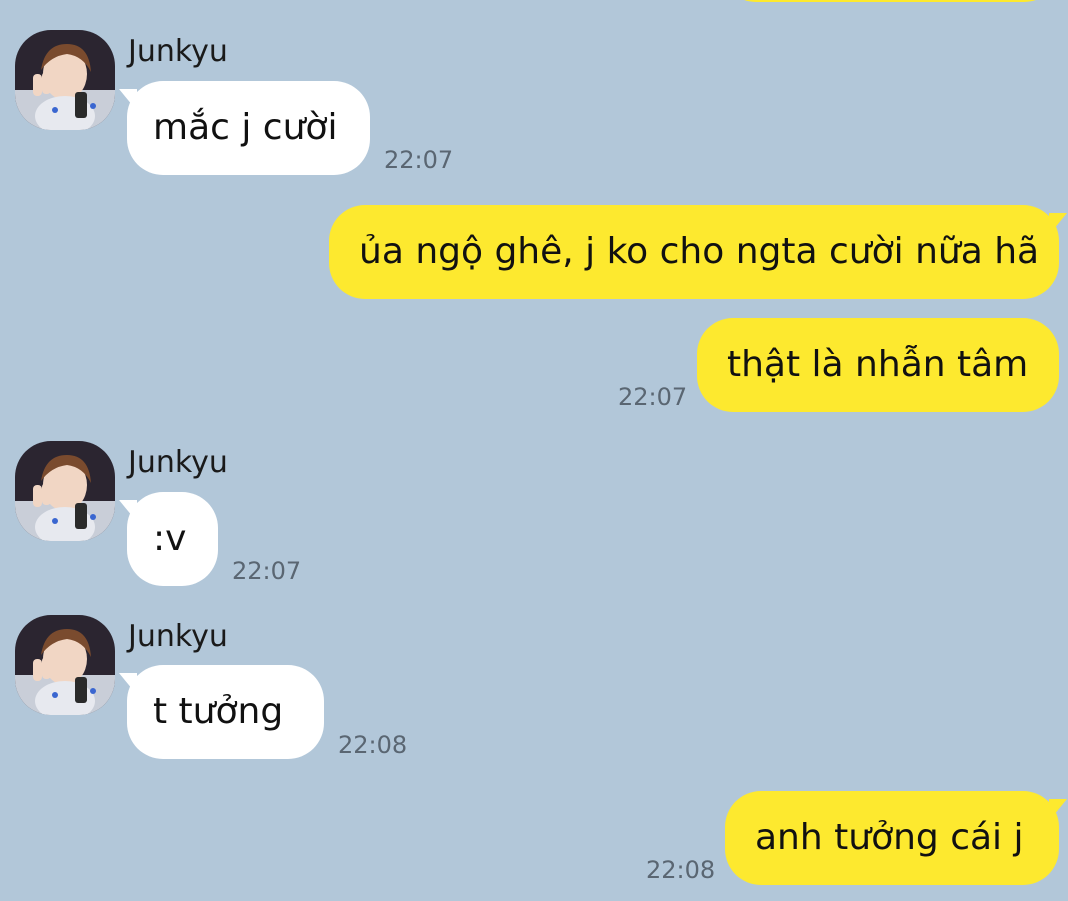 The height and width of the screenshot is (901, 1068). What do you see at coordinates (218, 711) in the screenshot?
I see `message-text: t tưởng` at bounding box center [218, 711].